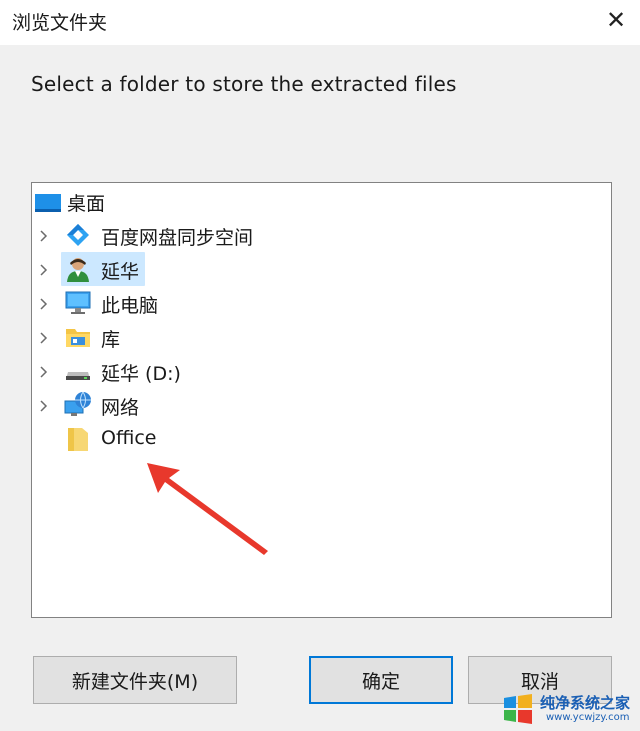 Image resolution: width=640 pixels, height=731 pixels. Describe the element at coordinates (588, 717) in the screenshot. I see `watermark-url: www.ycwjzy.com` at that location.